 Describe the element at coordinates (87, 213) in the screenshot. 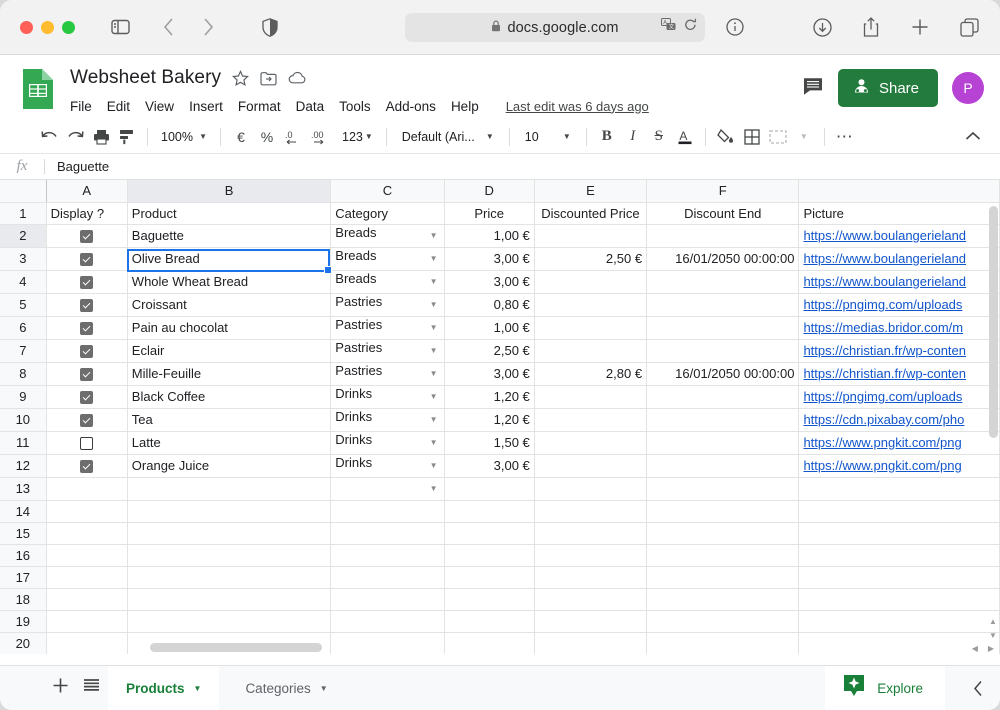

I see `cell-a1: Display ?` at that location.